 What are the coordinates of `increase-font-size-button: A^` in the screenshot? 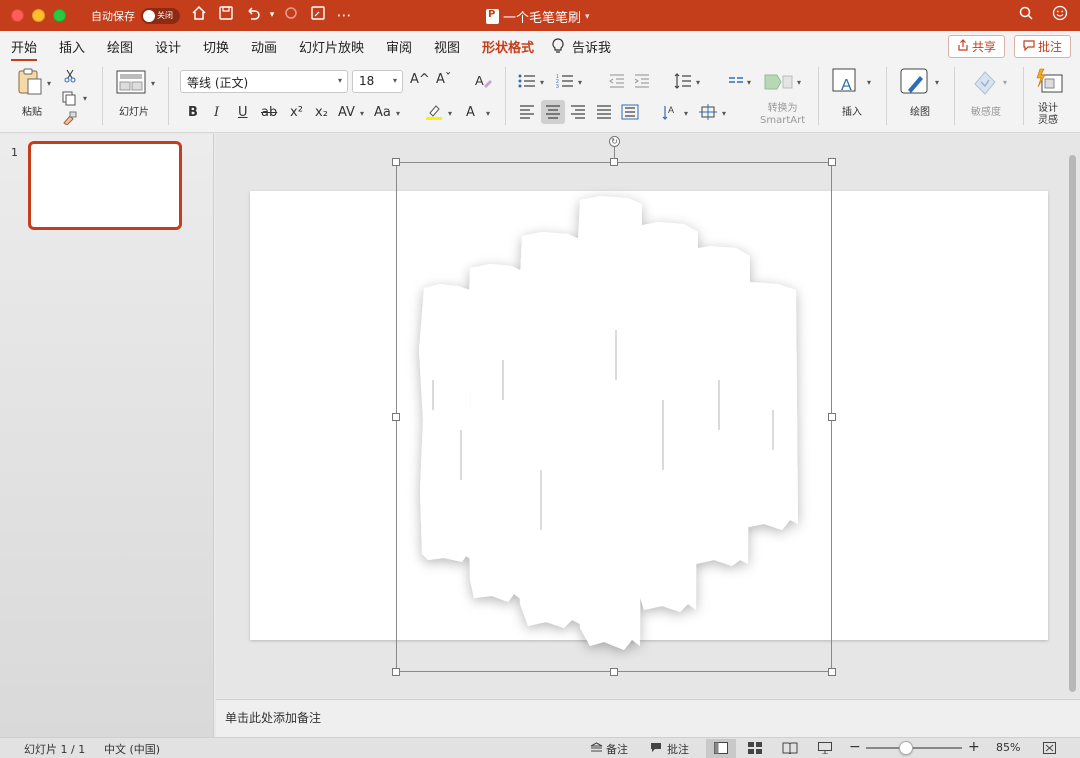 It's located at (420, 79).